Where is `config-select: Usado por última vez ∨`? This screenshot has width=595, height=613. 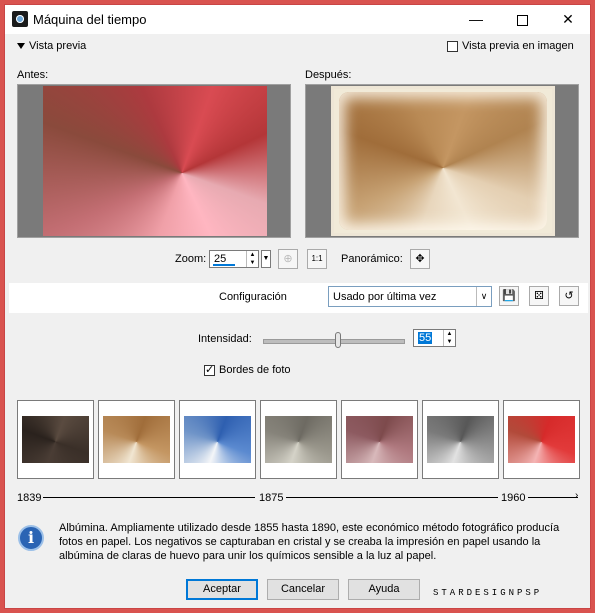
config-select: Usado por última vez ∨ is located at coordinates (410, 296).